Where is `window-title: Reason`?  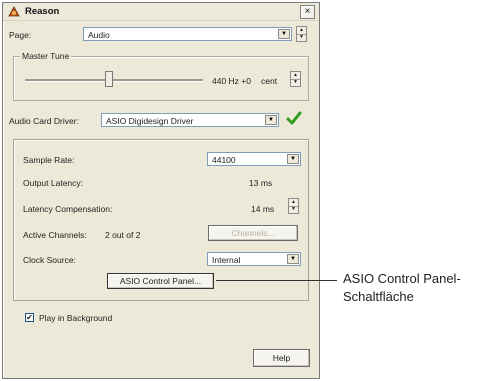 window-title: Reason is located at coordinates (42, 11).